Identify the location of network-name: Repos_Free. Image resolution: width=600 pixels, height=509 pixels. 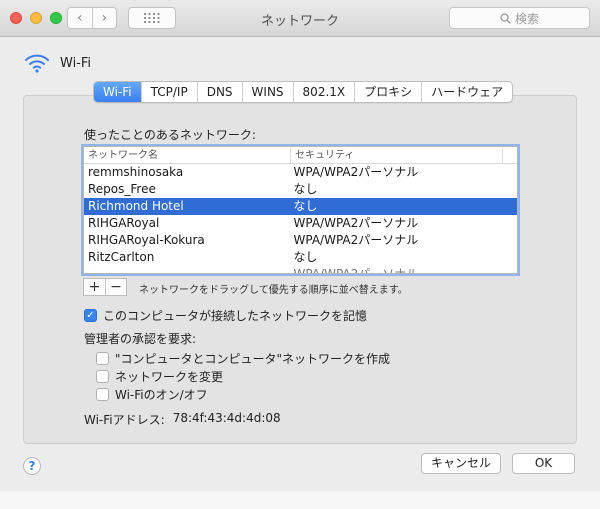
(122, 189).